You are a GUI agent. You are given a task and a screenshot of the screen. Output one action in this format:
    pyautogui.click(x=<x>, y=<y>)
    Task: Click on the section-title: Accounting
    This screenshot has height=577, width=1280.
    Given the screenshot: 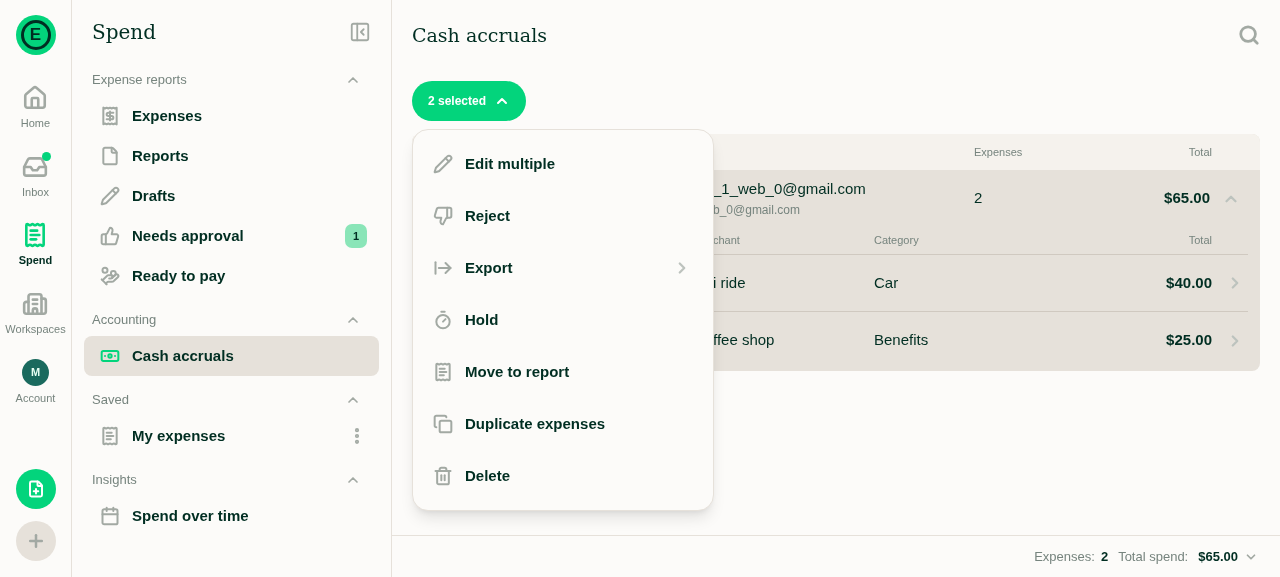 What is the action you would take?
    pyautogui.click(x=124, y=320)
    